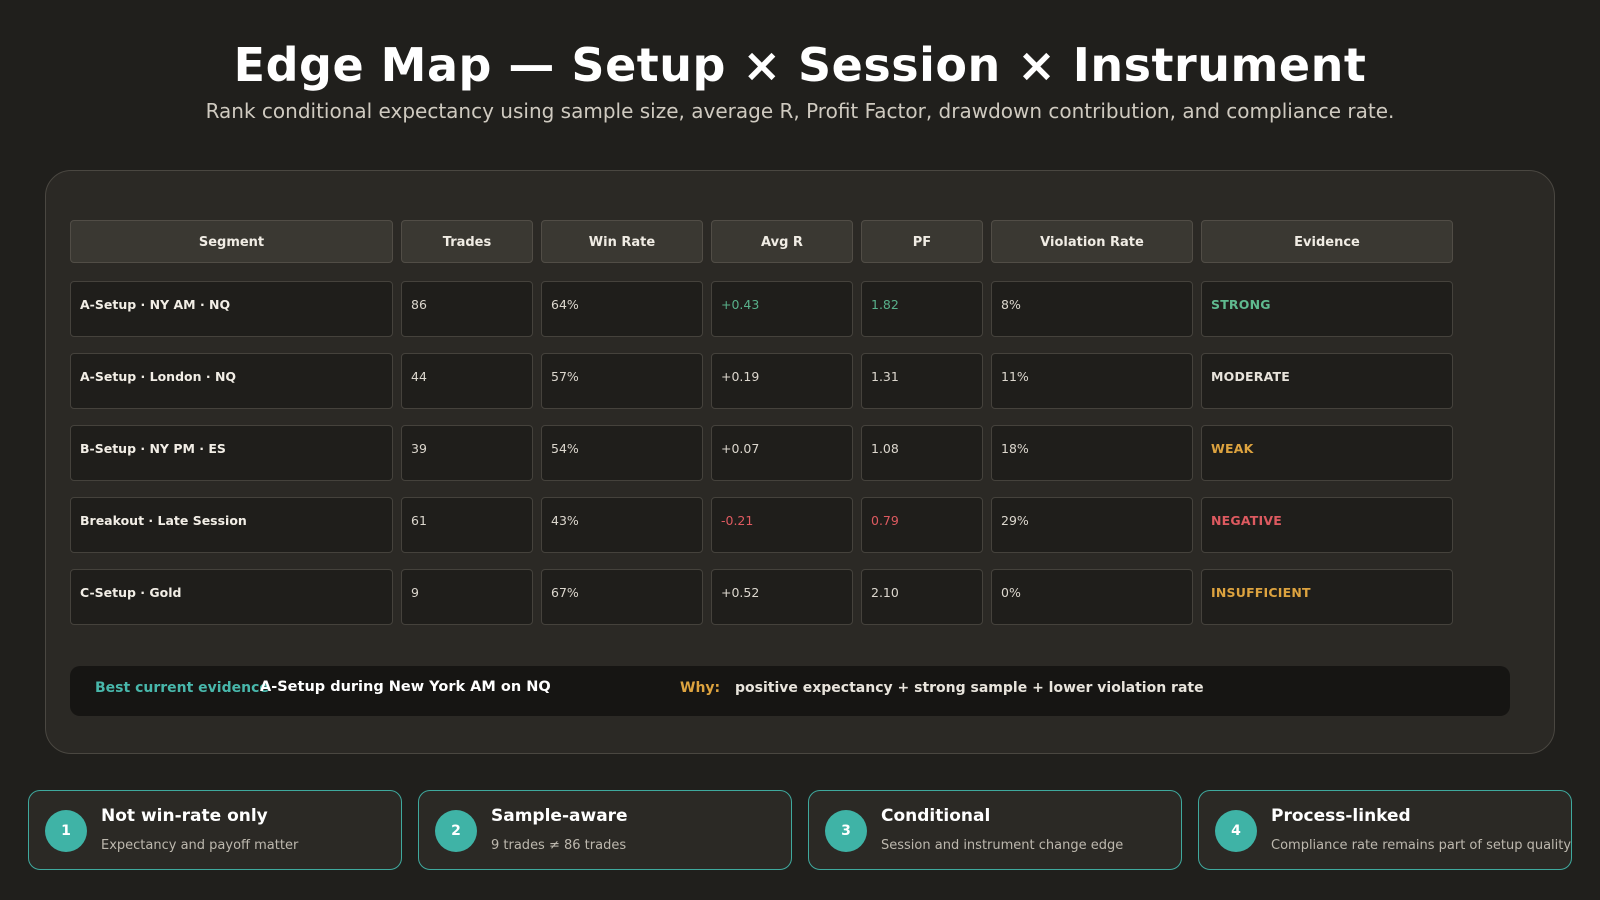 The image size is (1600, 900). Describe the element at coordinates (800, 65) in the screenshot. I see `page-title: Edge Map — Setup × Session × Instrument` at that location.